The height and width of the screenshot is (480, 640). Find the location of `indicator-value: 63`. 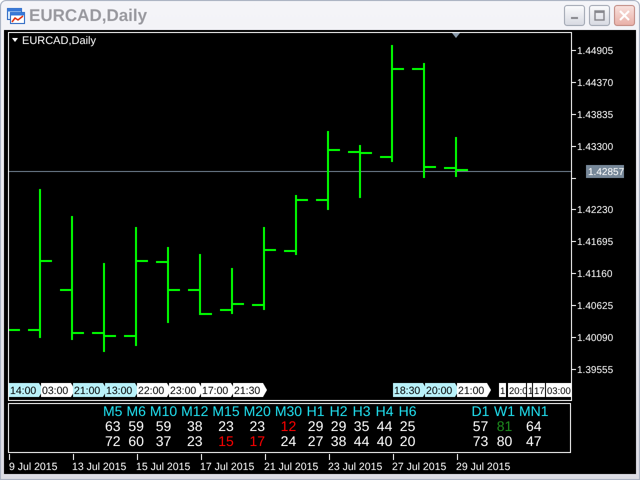

indicator-value: 63 is located at coordinates (112, 426).